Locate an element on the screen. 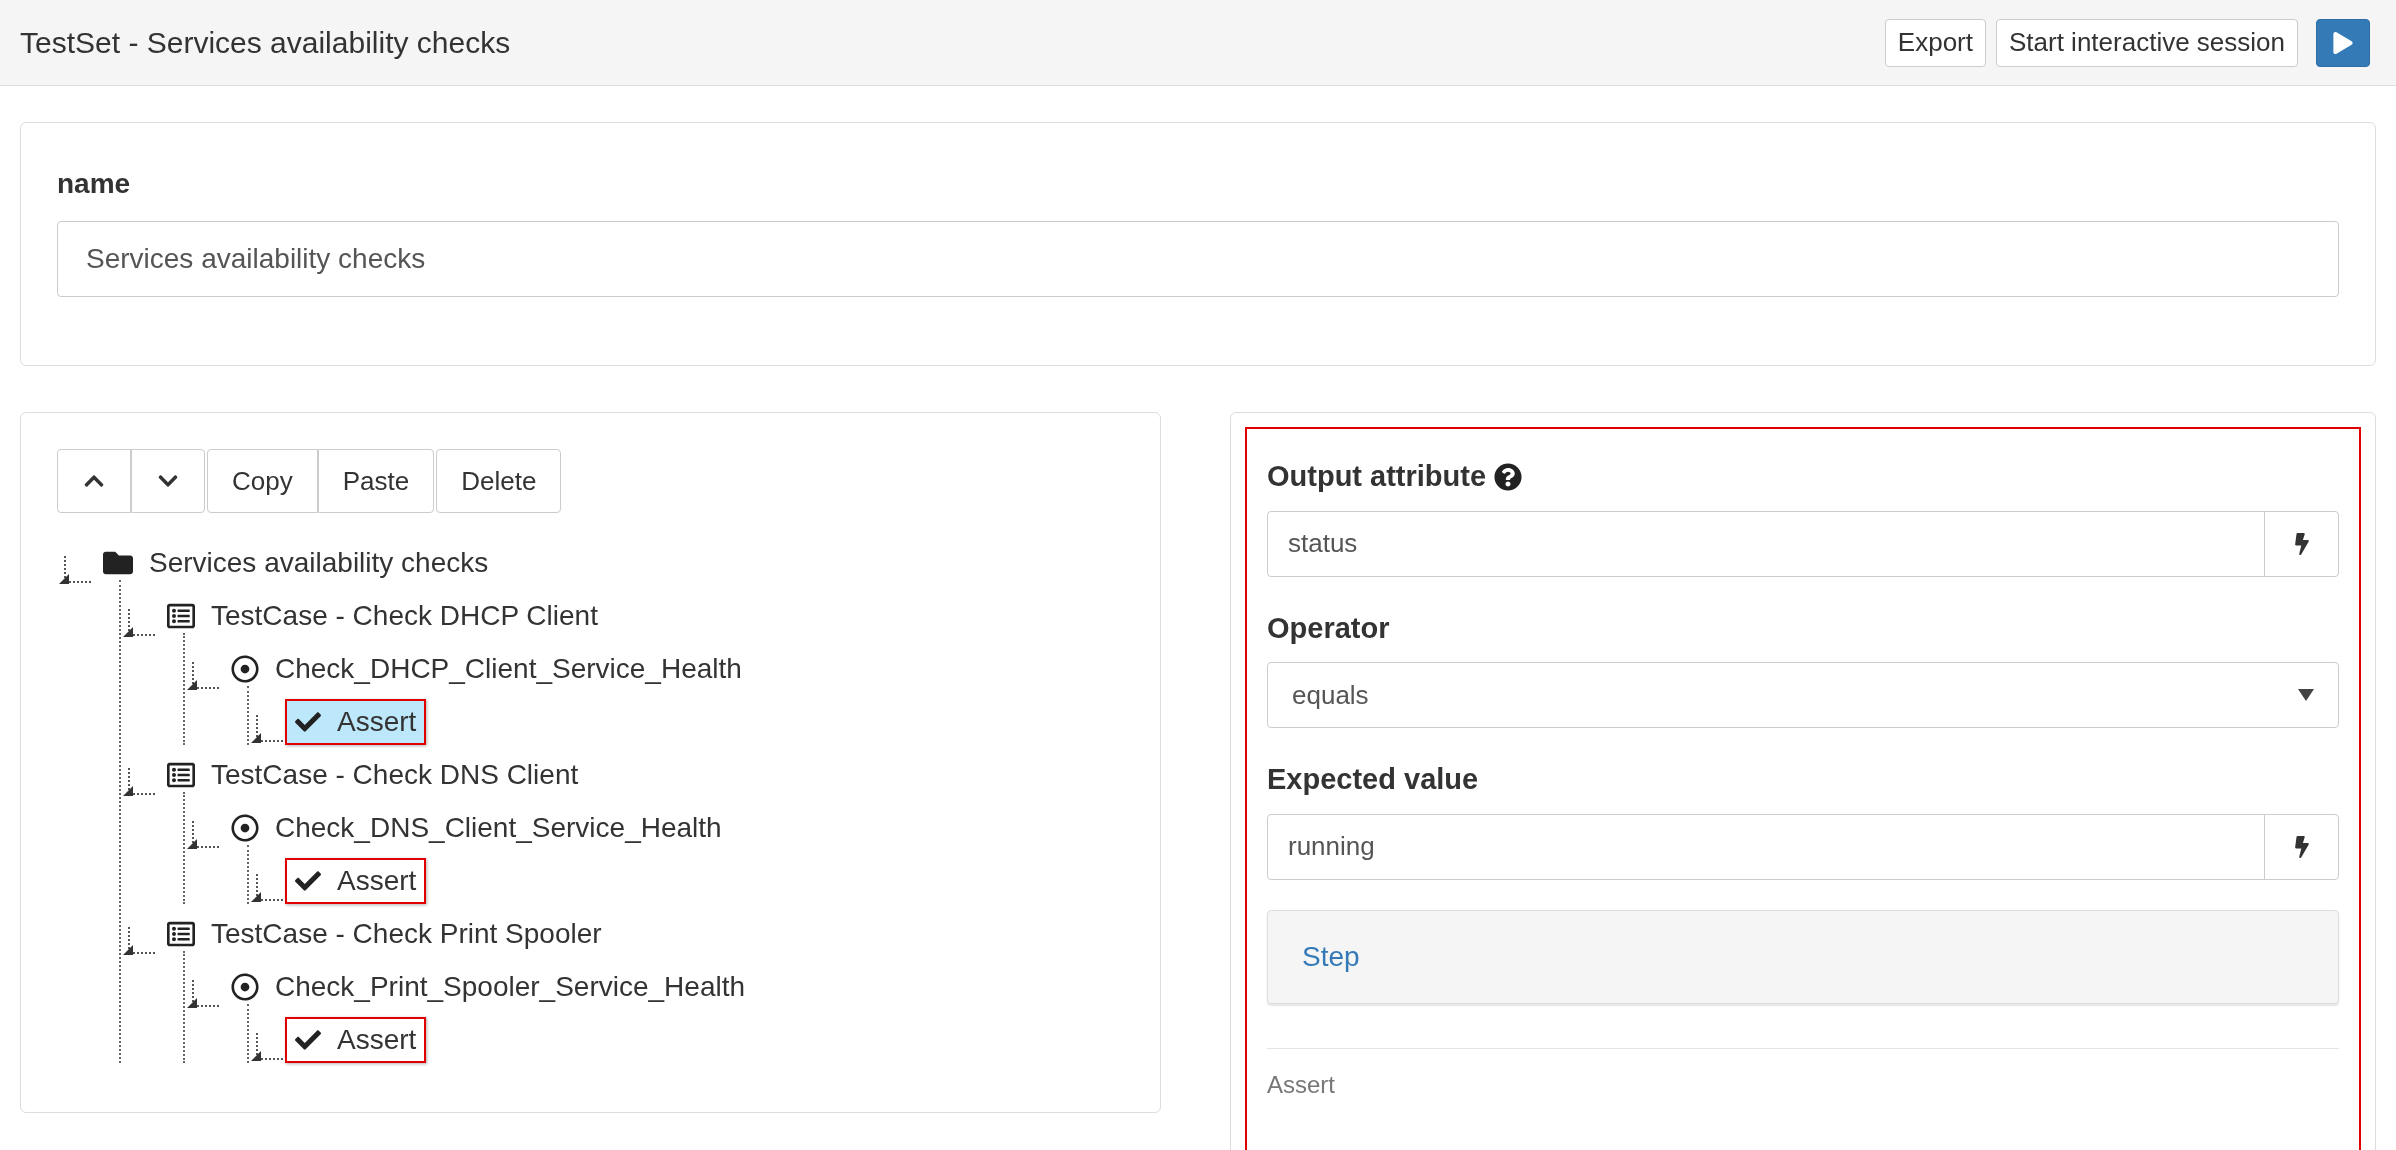 The image size is (2396, 1150). tree-node: TestCase - Check DHCP Client is located at coordinates (382, 616).